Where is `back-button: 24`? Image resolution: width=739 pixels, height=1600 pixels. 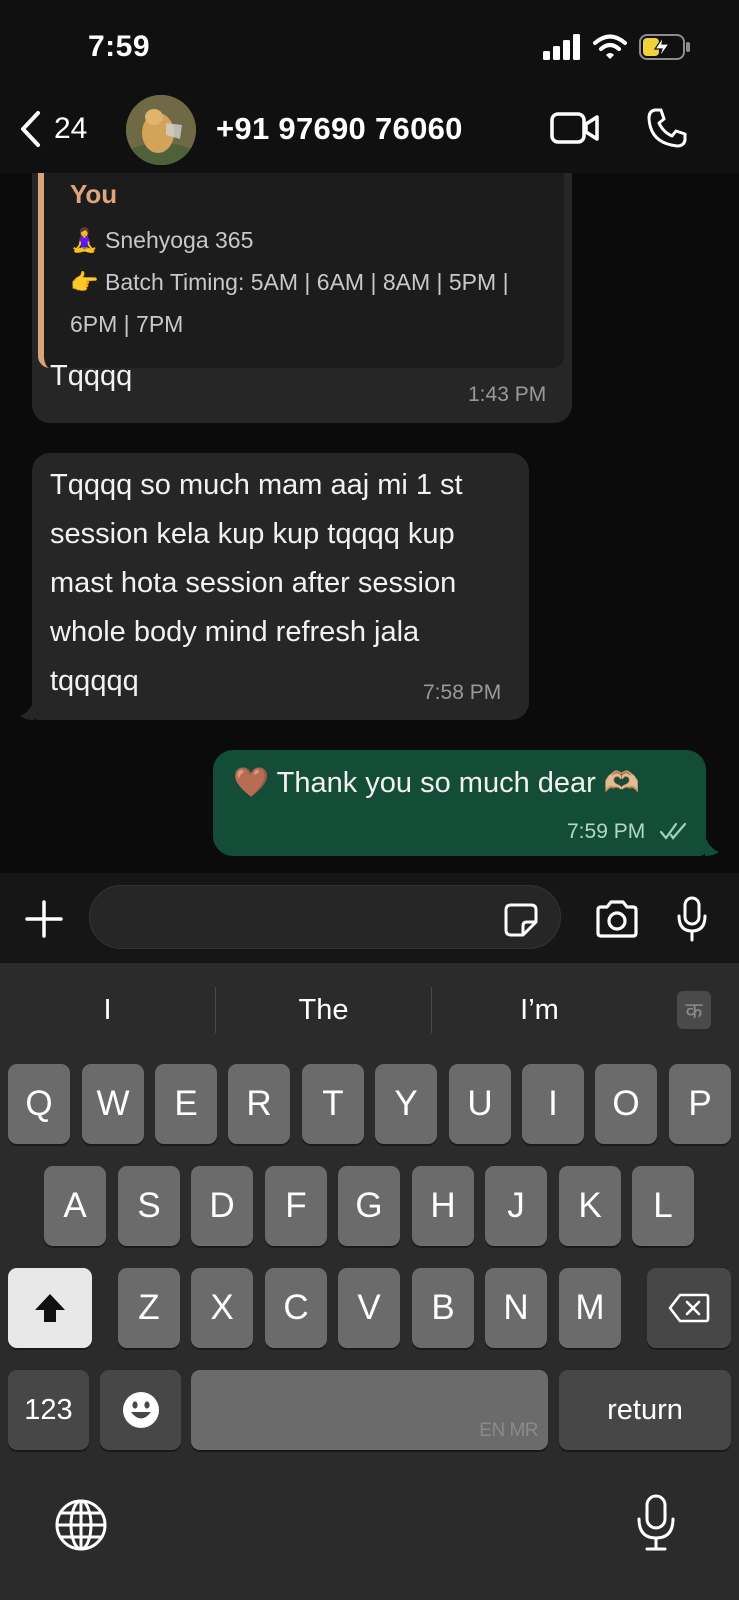 back-button: 24 is located at coordinates (52, 129).